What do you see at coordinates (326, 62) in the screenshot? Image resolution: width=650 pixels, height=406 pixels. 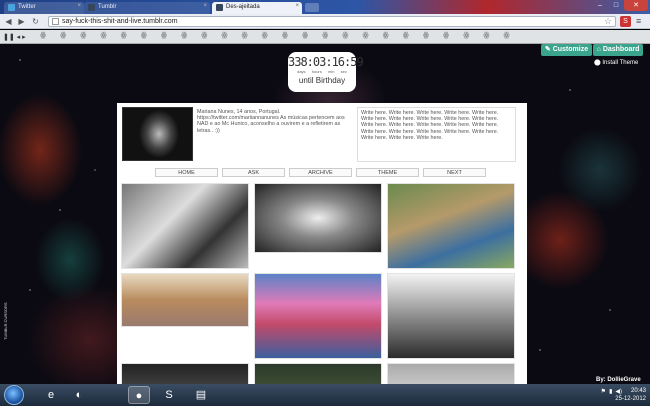 I see `countdown-value: 338:03:16:59` at bounding box center [326, 62].